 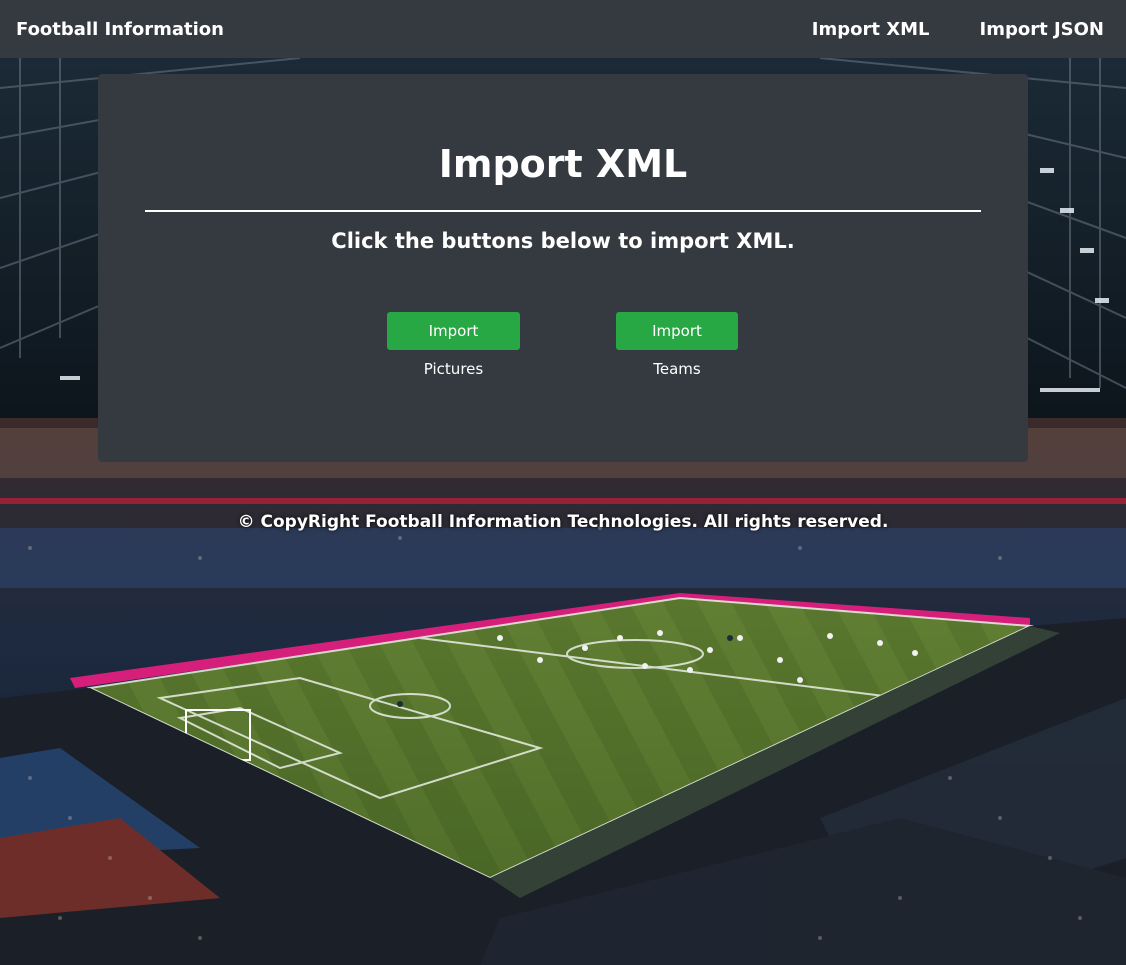 What do you see at coordinates (871, 29) in the screenshot?
I see `nav-import-xml-link: Import XML` at bounding box center [871, 29].